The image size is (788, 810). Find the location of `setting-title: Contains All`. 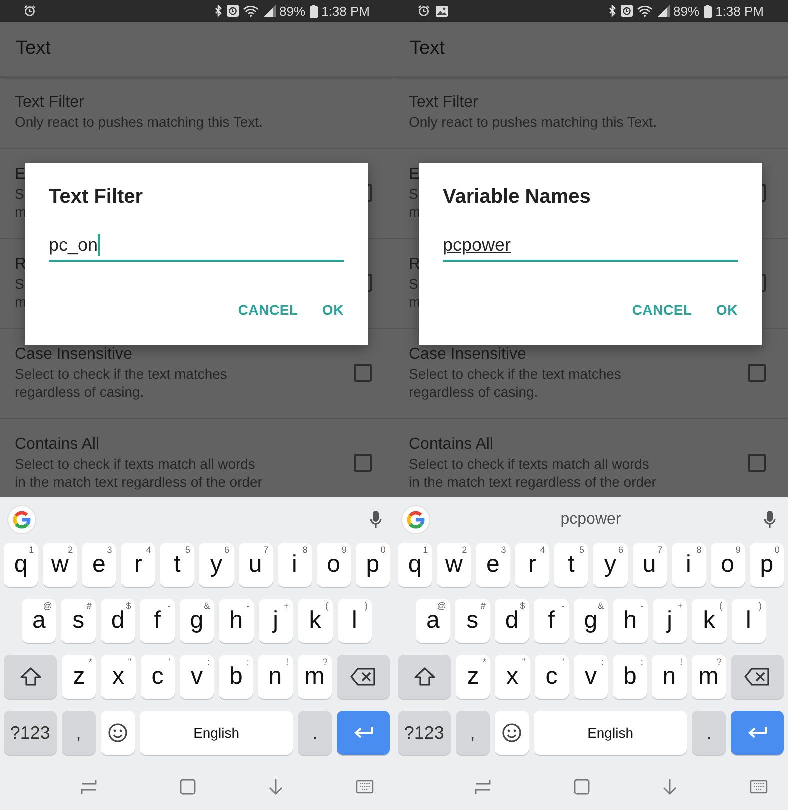

setting-title: Contains All is located at coordinates (57, 445).